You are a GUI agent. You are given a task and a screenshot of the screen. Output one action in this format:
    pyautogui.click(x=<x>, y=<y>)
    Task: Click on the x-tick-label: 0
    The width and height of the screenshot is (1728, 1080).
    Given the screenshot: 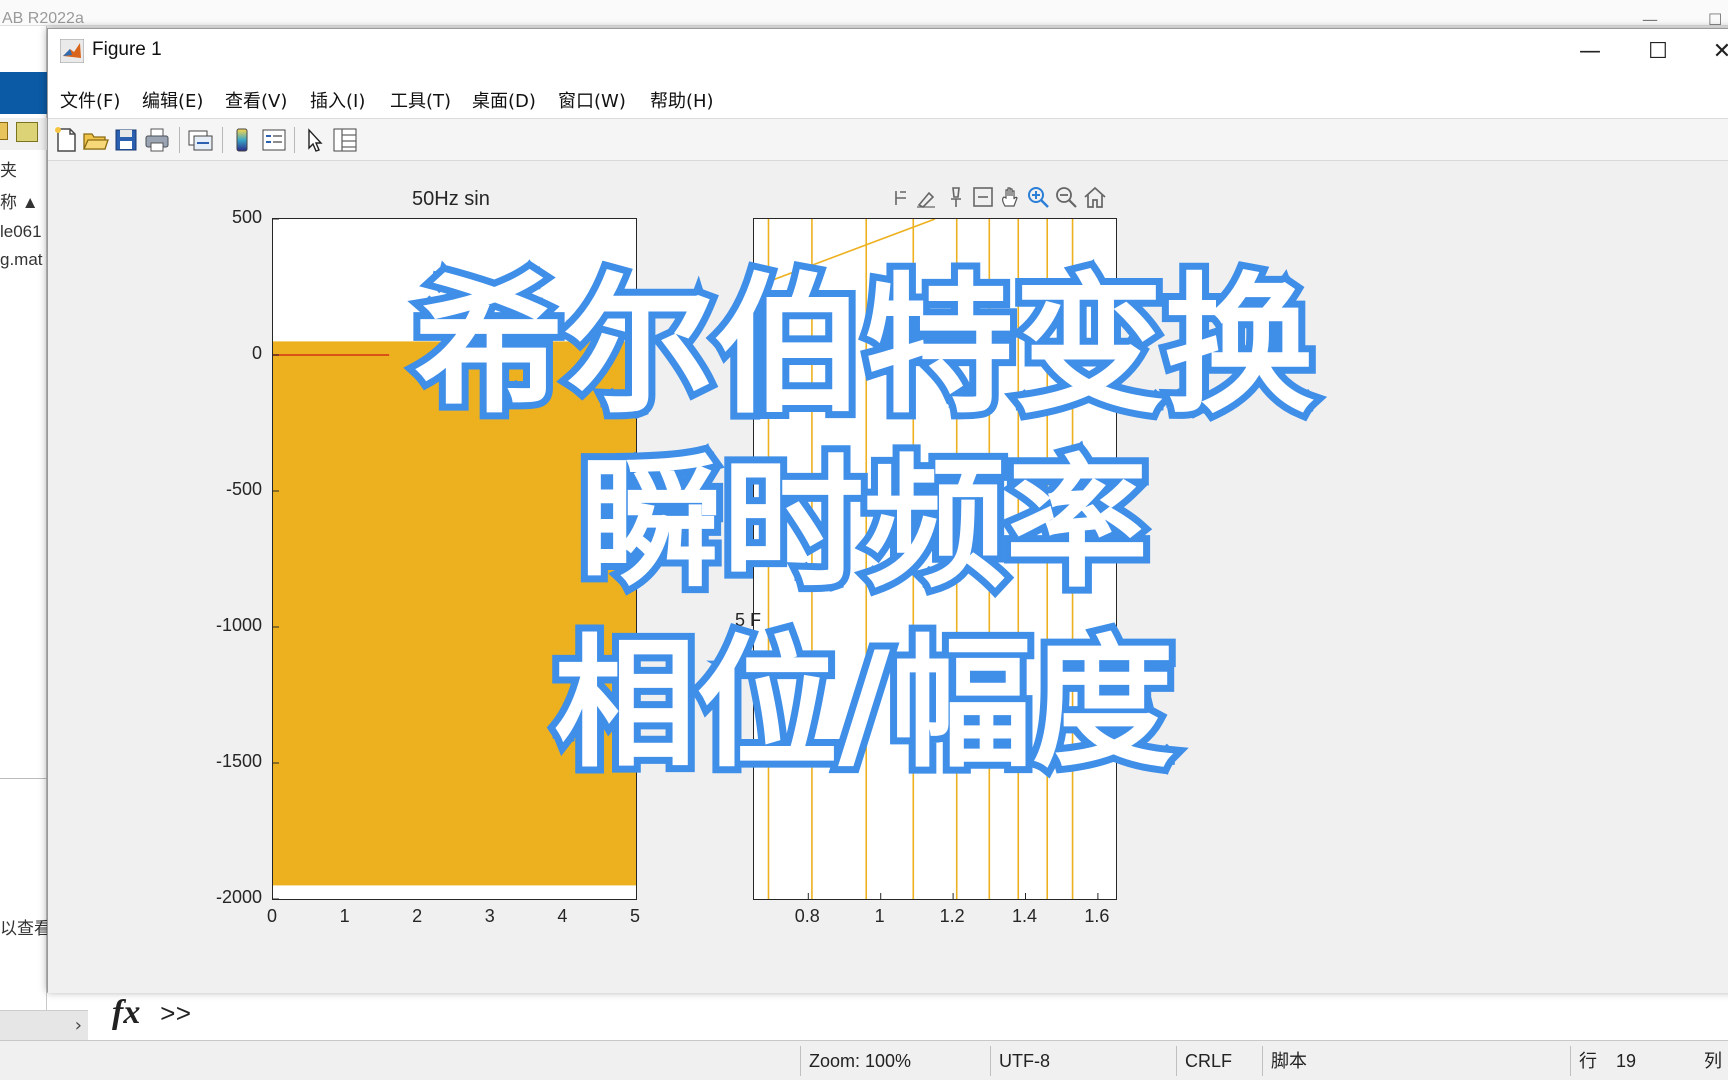 What is the action you would take?
    pyautogui.click(x=272, y=916)
    